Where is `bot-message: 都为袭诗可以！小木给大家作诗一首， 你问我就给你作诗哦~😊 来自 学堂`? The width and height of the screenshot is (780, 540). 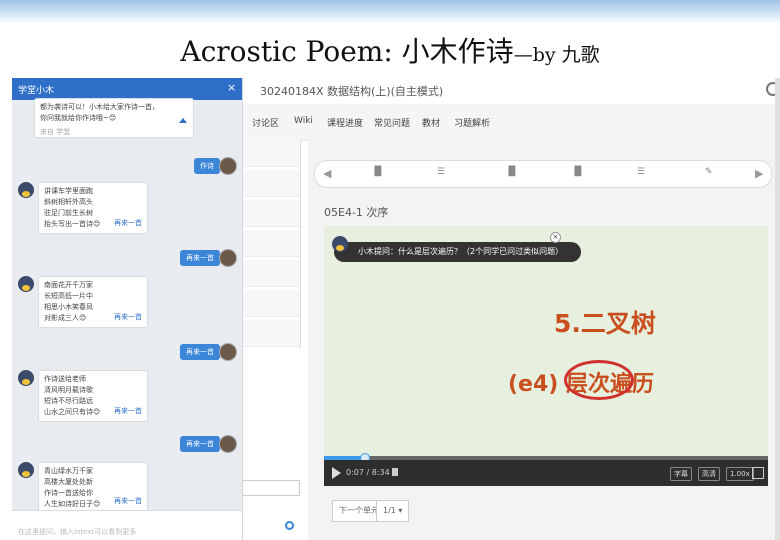
bot-message: 都为袭诗可以！小木给大家作诗一首， 你问我就给你作诗哦~😊 来自 学堂 is located at coordinates (114, 118).